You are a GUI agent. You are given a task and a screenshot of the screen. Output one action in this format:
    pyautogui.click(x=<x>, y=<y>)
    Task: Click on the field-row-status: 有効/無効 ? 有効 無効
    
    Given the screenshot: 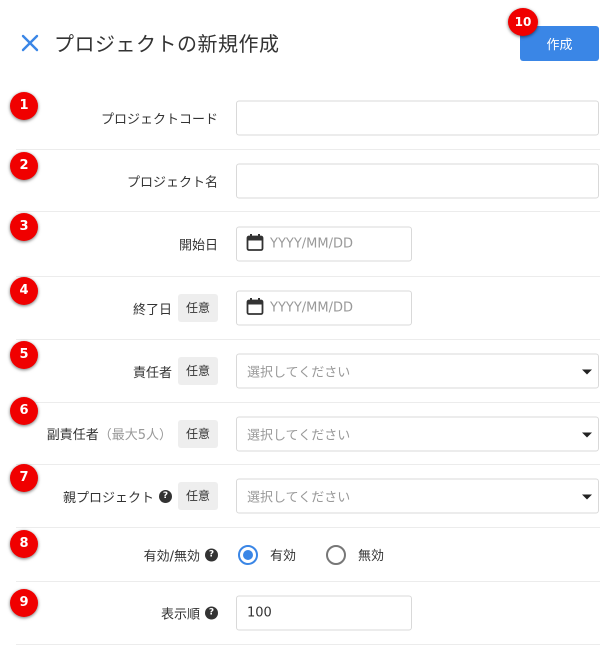 What is the action you would take?
    pyautogui.click(x=308, y=555)
    